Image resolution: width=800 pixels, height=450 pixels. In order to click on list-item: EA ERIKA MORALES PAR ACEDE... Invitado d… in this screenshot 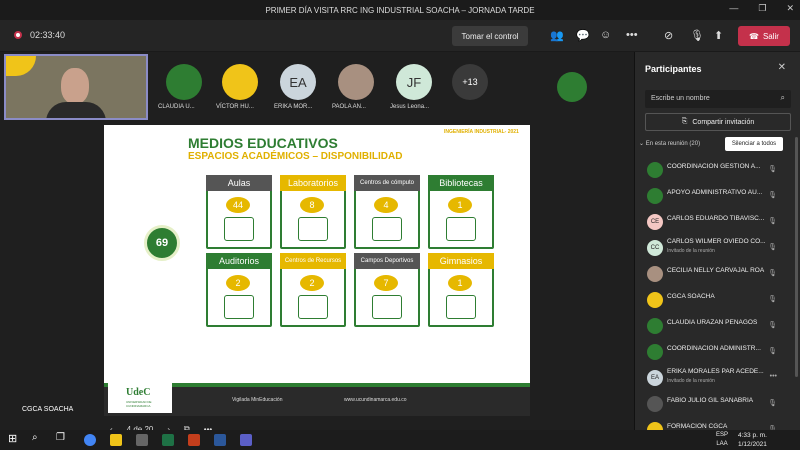, I will do `click(715, 378)`.